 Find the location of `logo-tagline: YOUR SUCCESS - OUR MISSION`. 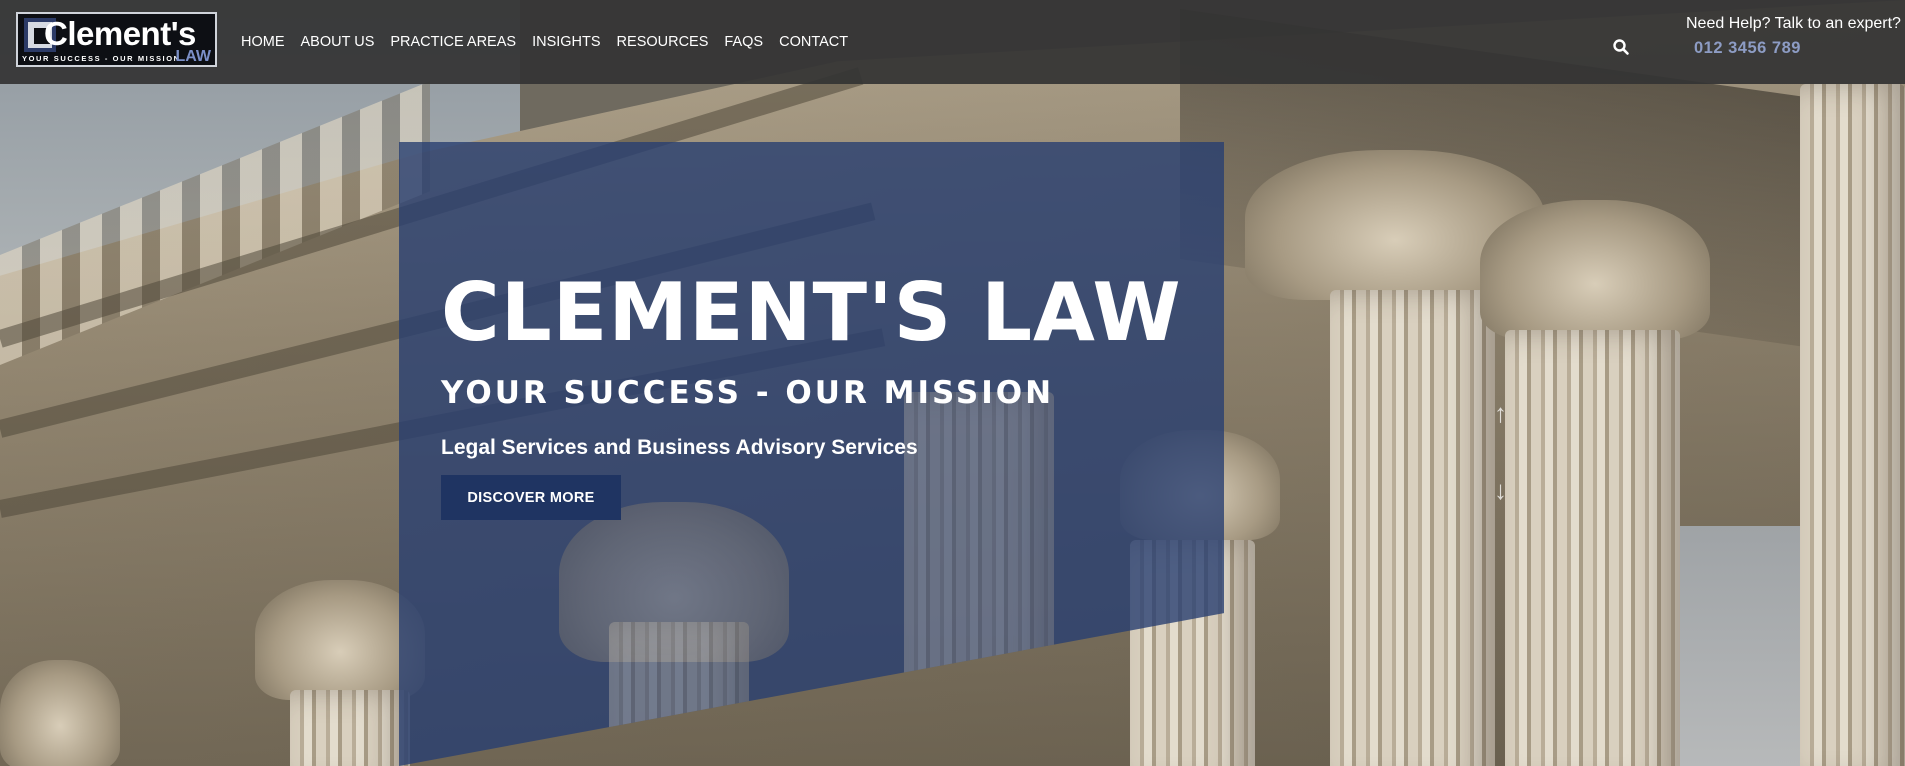

logo-tagline: YOUR SUCCESS - OUR MISSION is located at coordinates (101, 58).